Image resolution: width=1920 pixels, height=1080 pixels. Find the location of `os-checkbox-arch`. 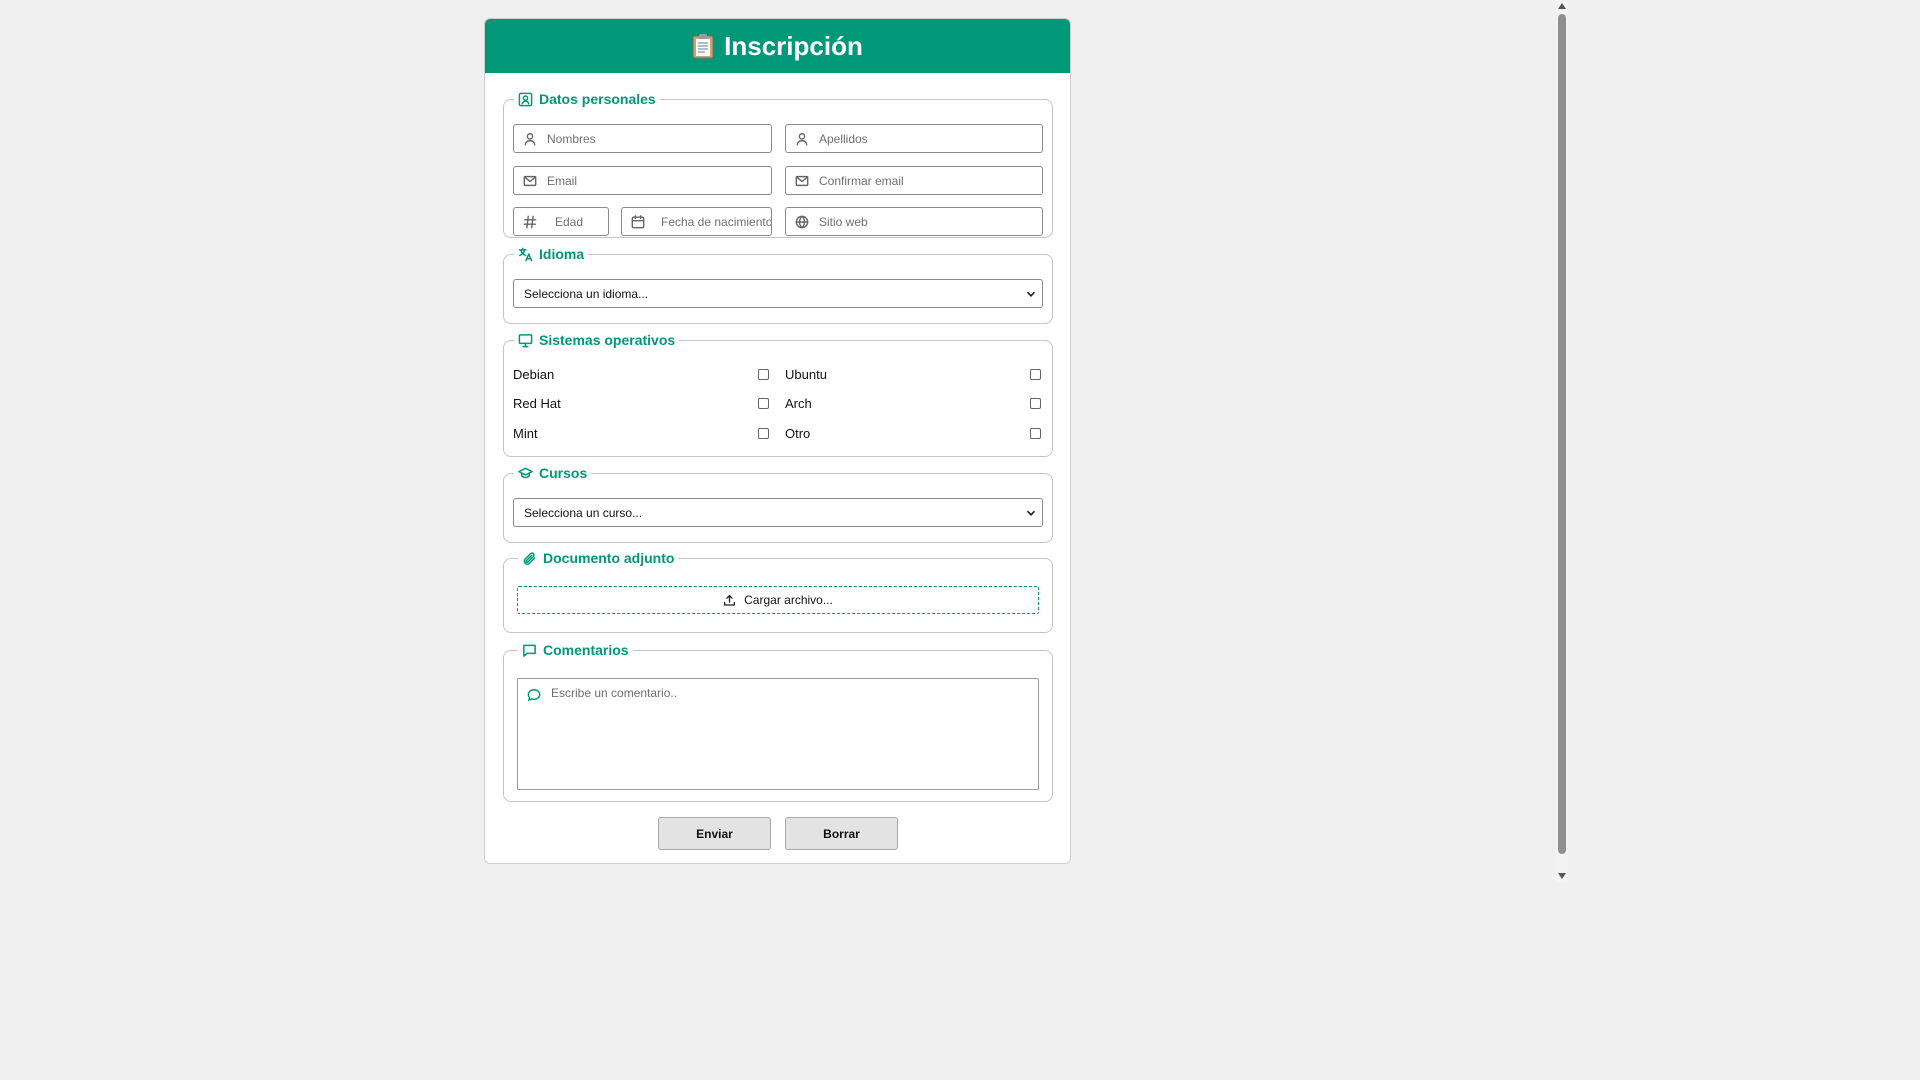

os-checkbox-arch is located at coordinates (1035, 403).